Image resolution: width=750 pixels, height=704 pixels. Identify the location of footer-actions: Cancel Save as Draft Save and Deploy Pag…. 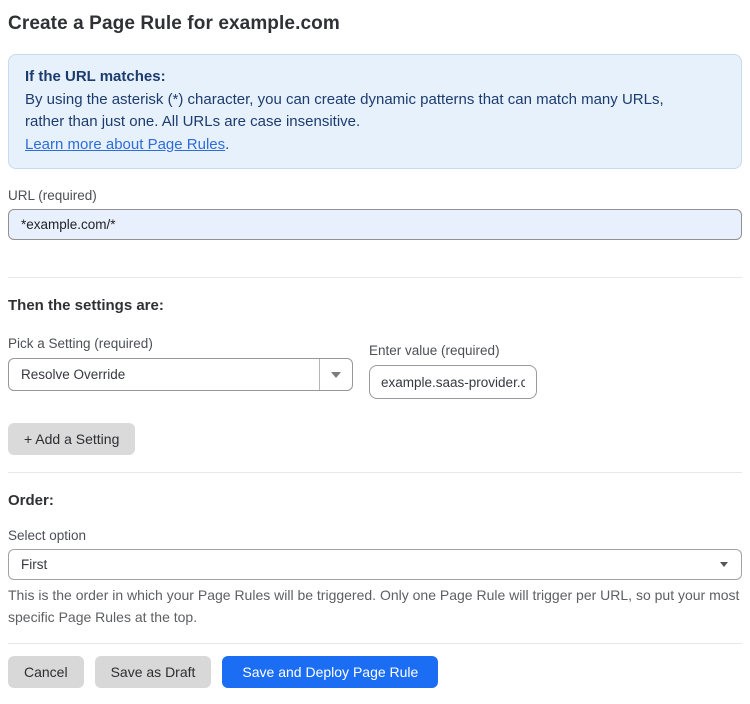
(375, 672).